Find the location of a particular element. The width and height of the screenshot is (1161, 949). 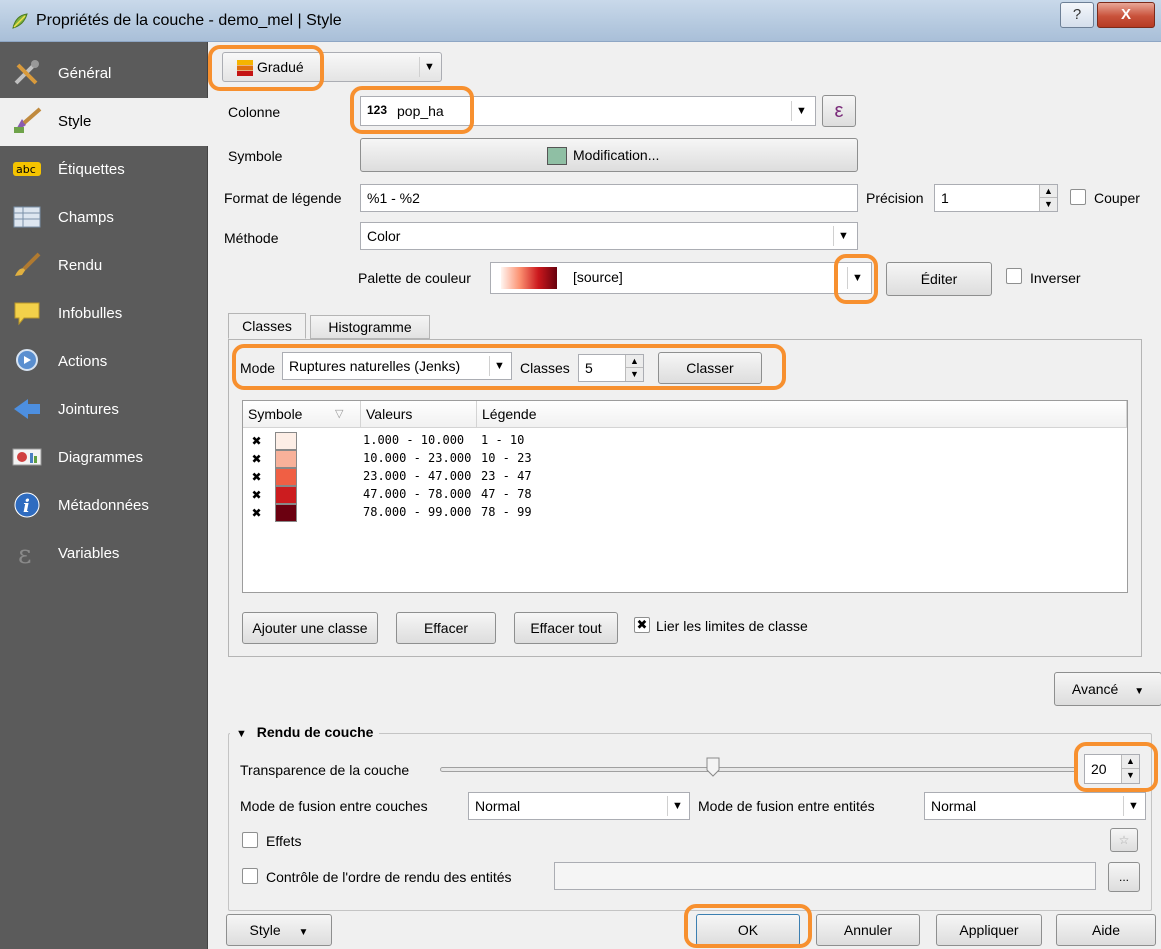

column-value: pop_ha is located at coordinates (420, 111).